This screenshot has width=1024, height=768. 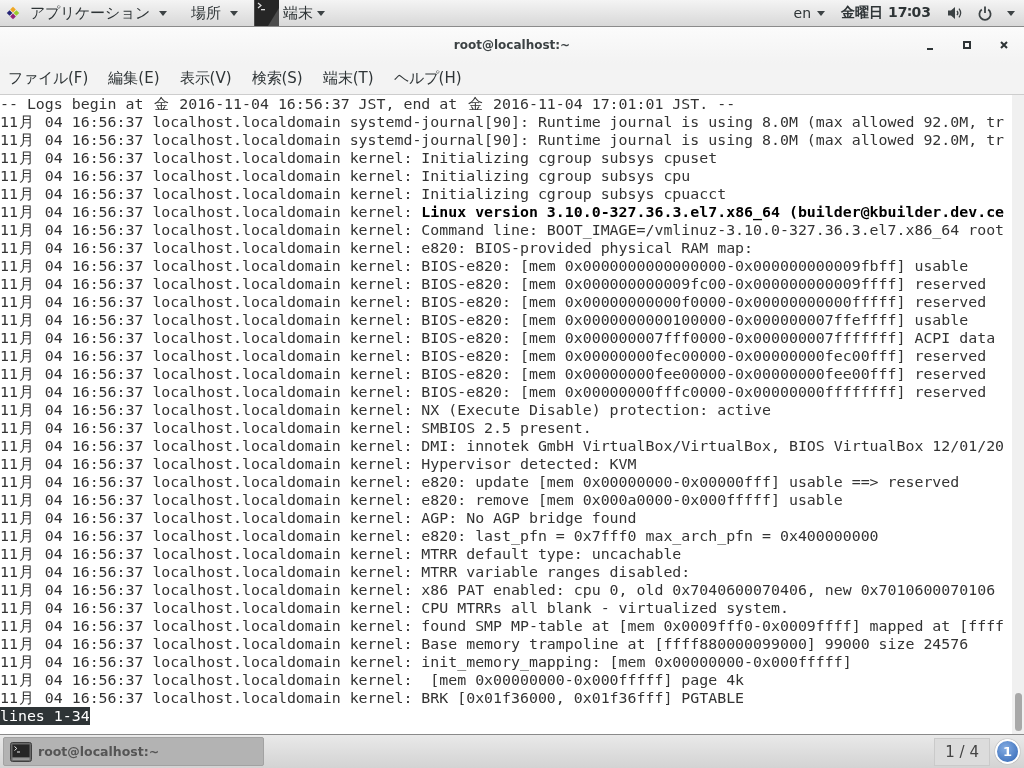 What do you see at coordinates (295, 13) in the screenshot?
I see `app-menu: 端末` at bounding box center [295, 13].